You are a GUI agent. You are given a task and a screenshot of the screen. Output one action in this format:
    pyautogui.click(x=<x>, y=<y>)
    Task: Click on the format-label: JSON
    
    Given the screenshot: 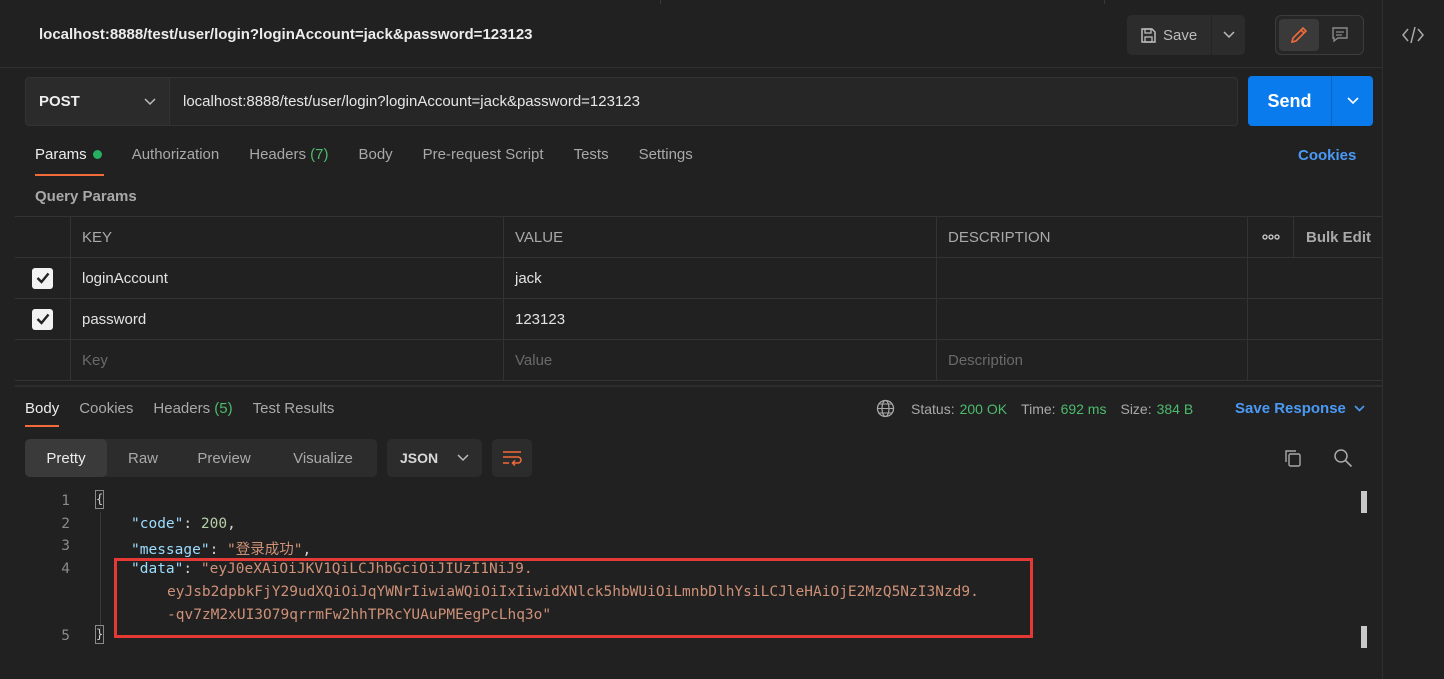 What is the action you would take?
    pyautogui.click(x=419, y=458)
    